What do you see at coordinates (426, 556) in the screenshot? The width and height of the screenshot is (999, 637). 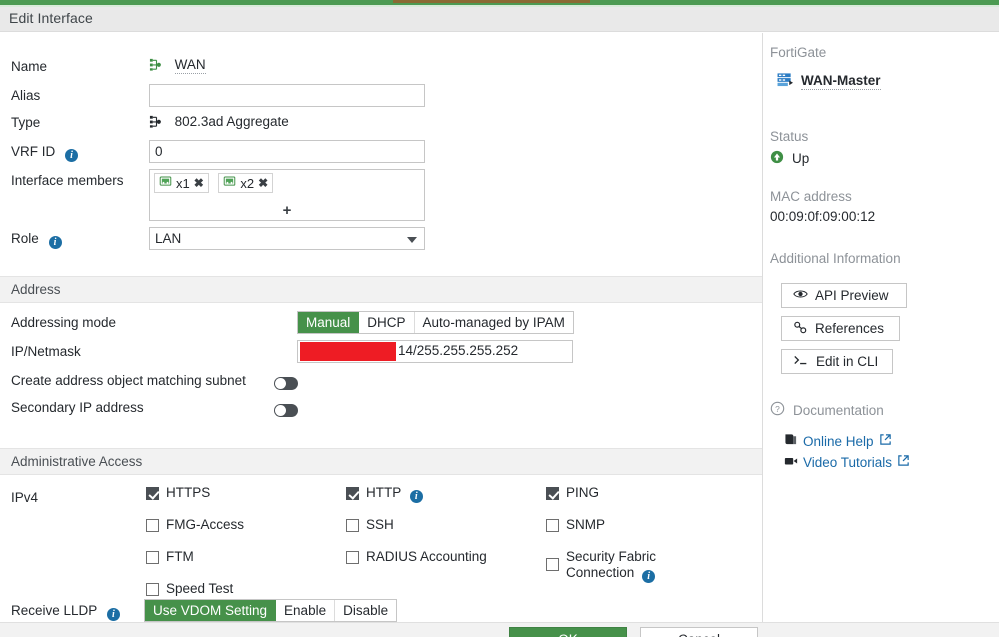 I see `checkbox-label-radius-accounting: RADIUS Accounting` at bounding box center [426, 556].